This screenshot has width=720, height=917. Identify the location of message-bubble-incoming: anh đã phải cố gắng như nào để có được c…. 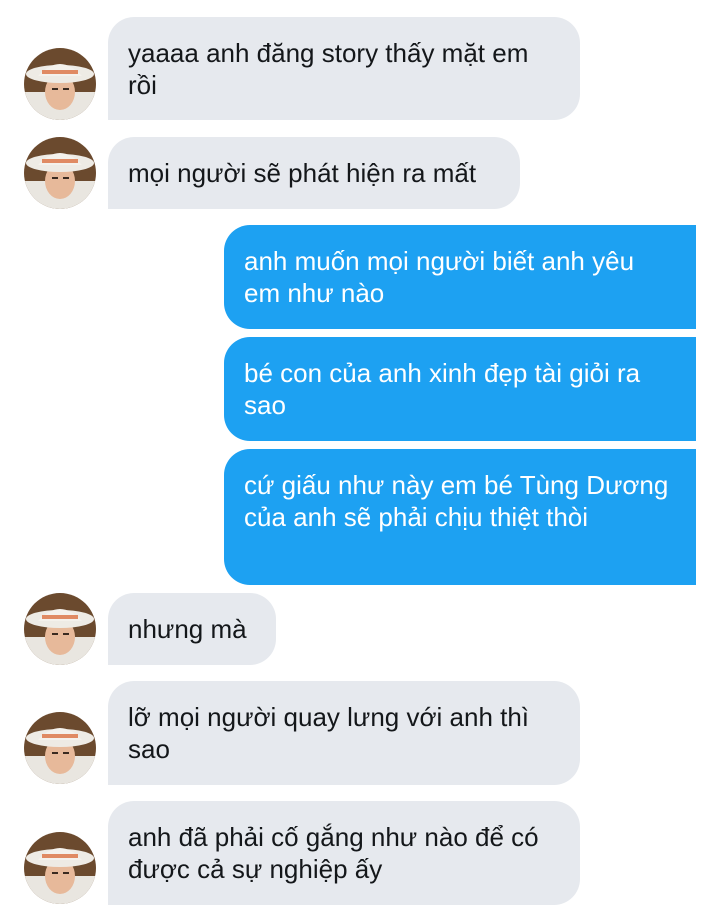
(344, 853).